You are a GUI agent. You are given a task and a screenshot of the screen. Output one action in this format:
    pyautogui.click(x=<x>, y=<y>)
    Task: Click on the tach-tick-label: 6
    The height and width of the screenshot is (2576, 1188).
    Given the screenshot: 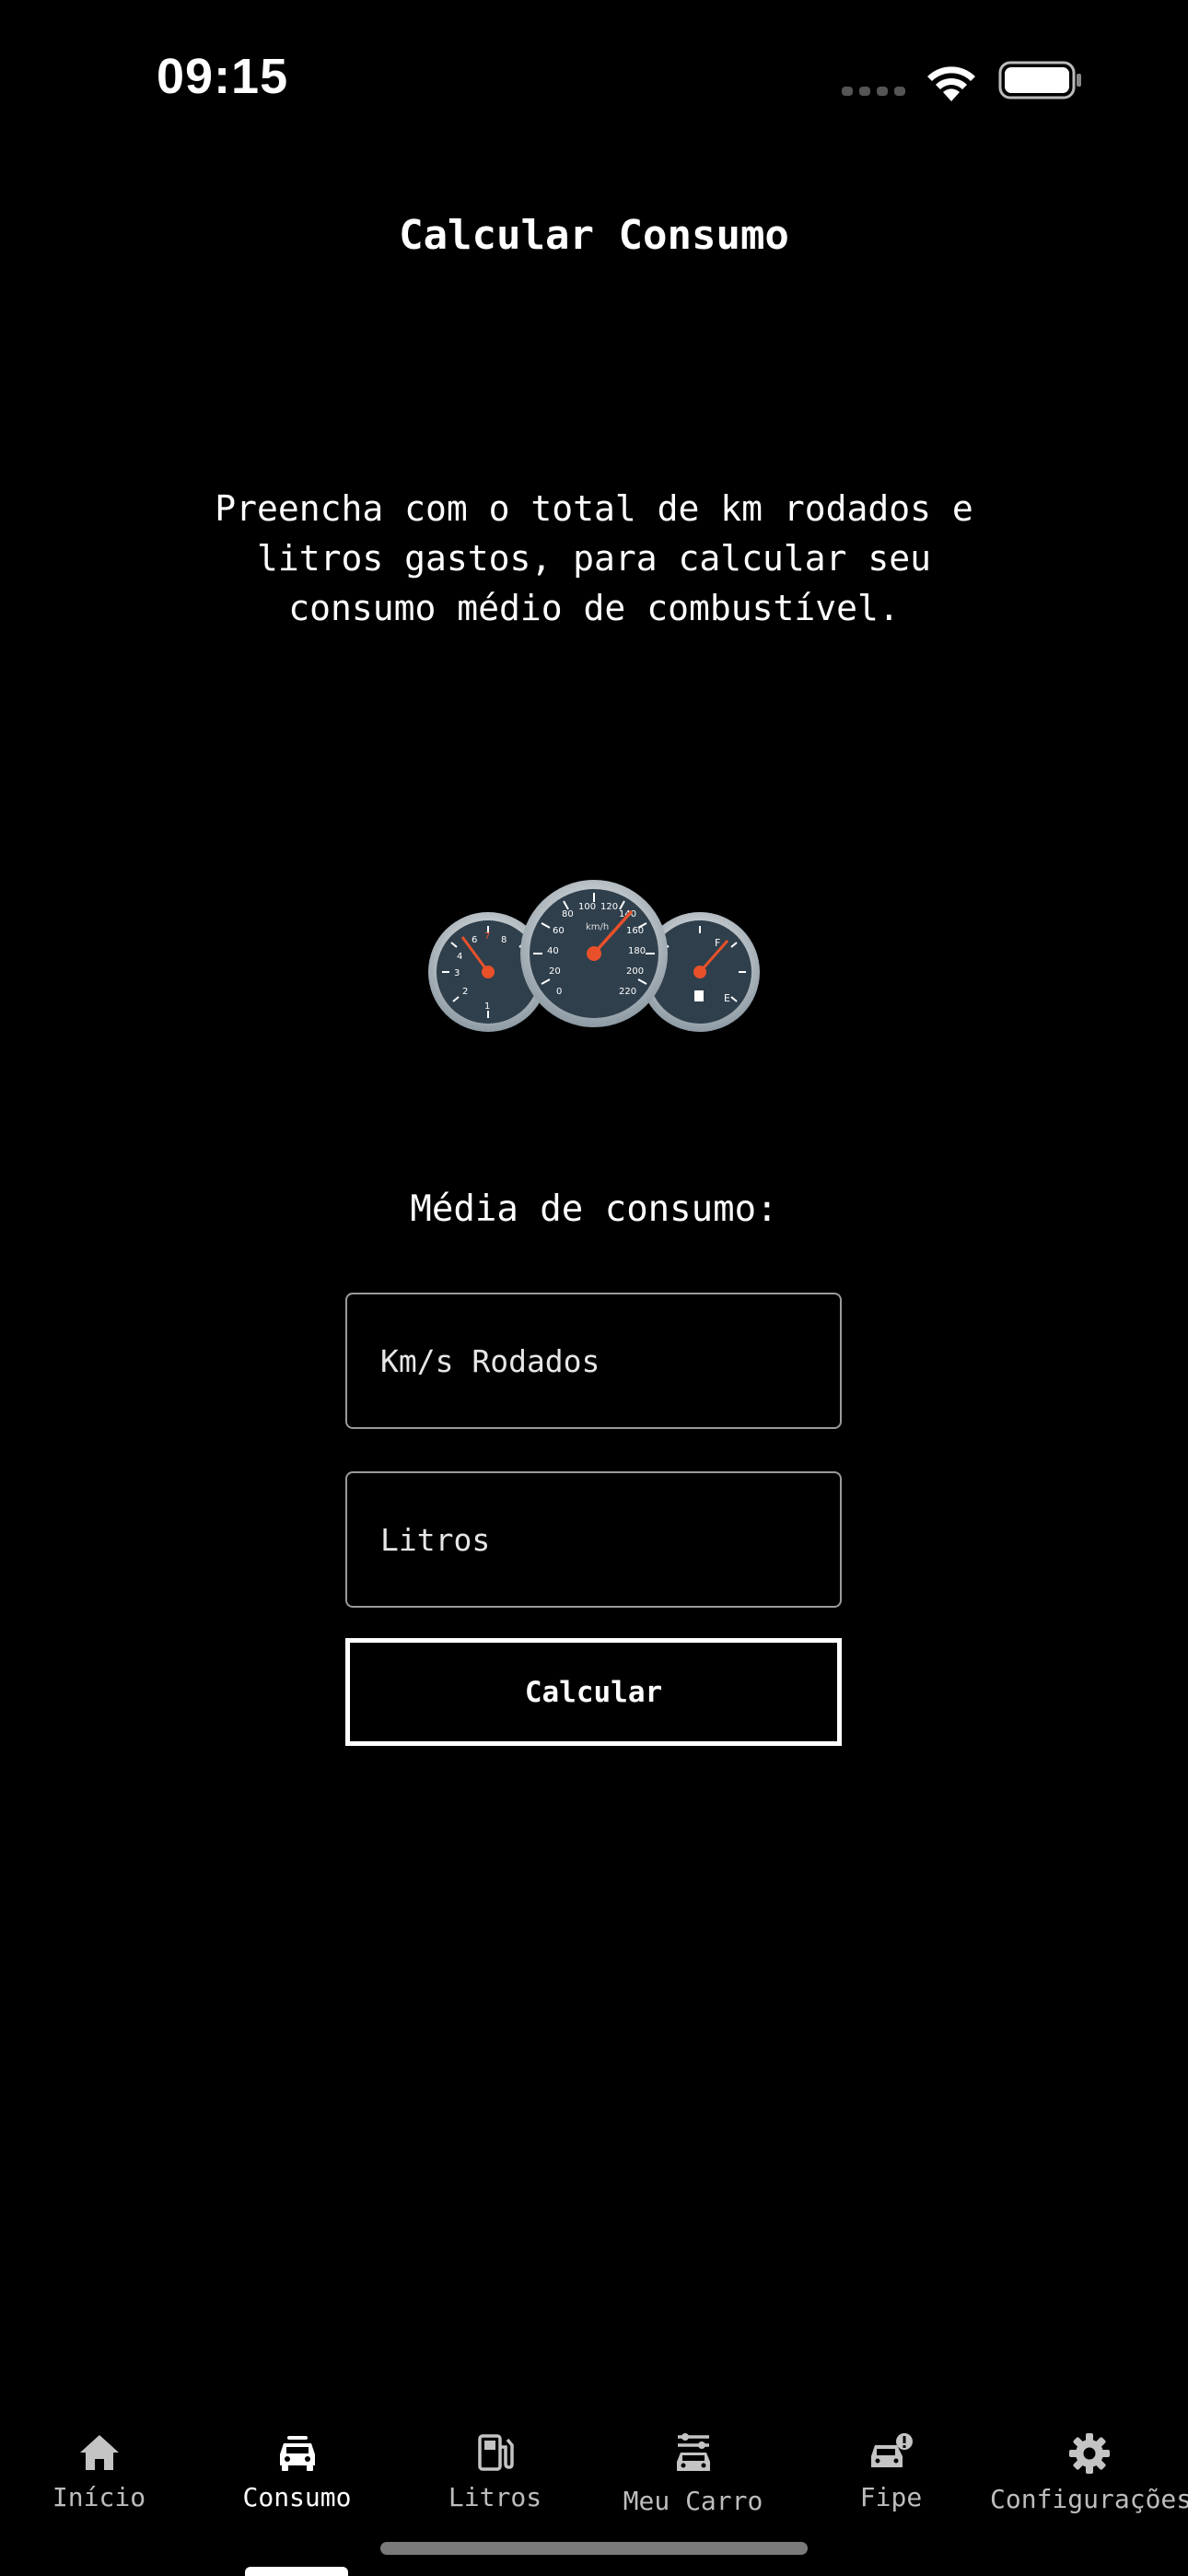 What is the action you would take?
    pyautogui.click(x=474, y=940)
    